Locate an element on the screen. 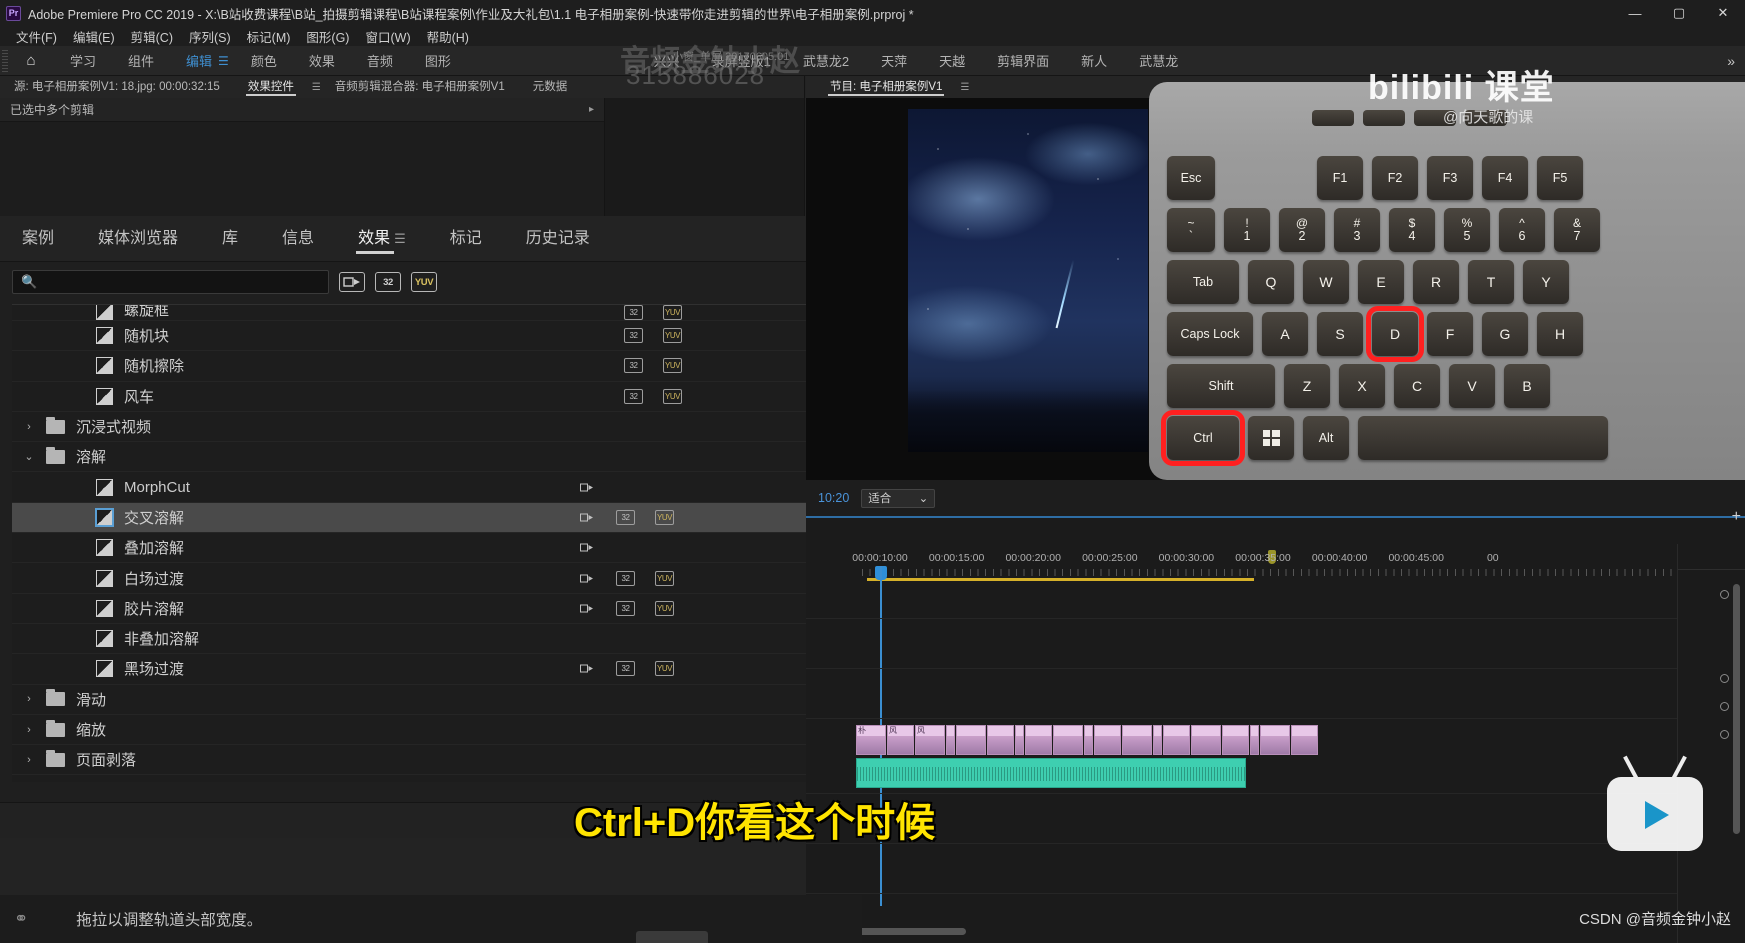 The height and width of the screenshot is (943, 1745). source-tab-0: 源: 电子相册案例V1: 18.jpg: 00:00:32:15 is located at coordinates (117, 87).